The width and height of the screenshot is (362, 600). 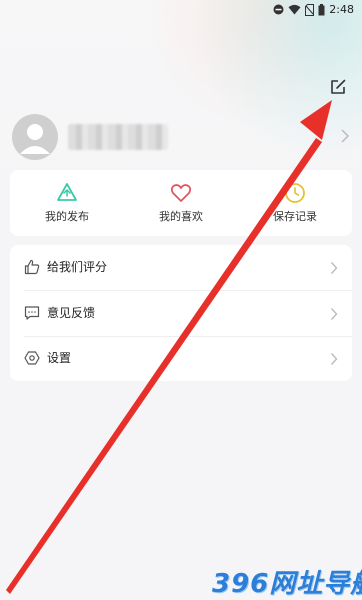 I want to click on edit-icon, so click(x=338, y=87).